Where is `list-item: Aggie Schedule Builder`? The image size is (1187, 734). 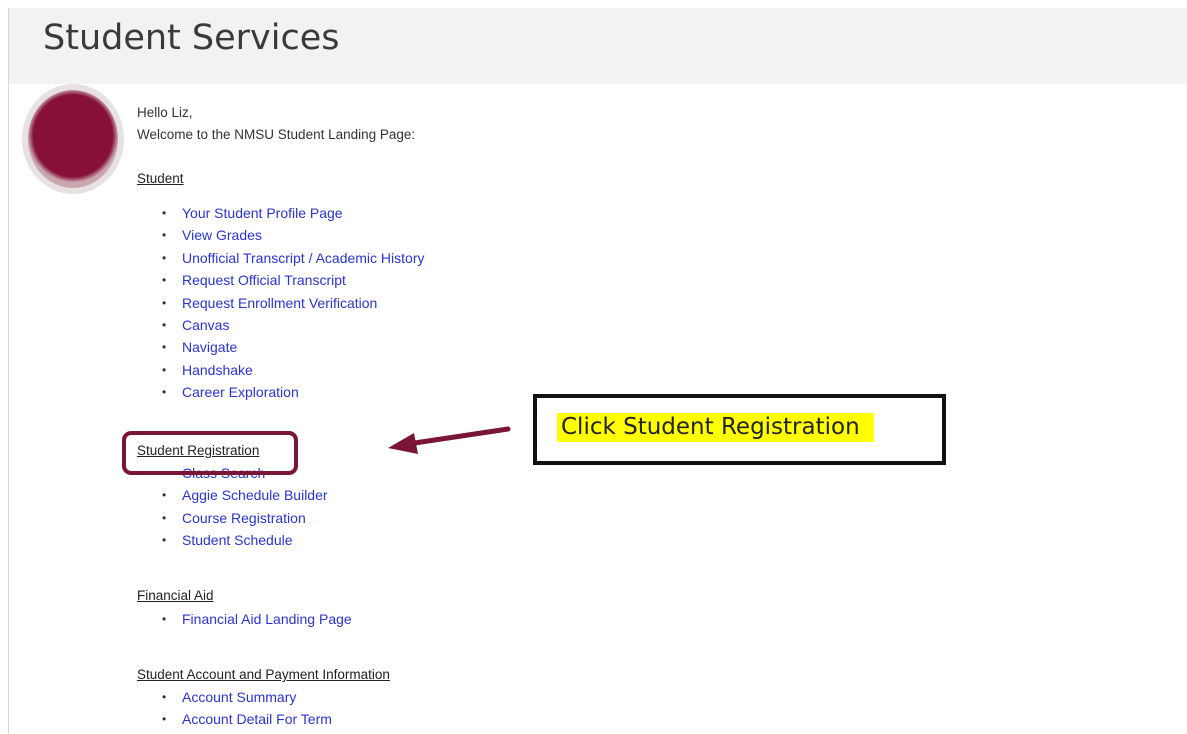 list-item: Aggie Schedule Builder is located at coordinates (244, 495).